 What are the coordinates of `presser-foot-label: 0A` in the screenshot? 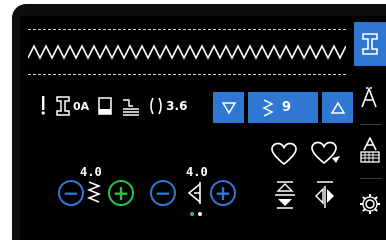 It's located at (81, 106).